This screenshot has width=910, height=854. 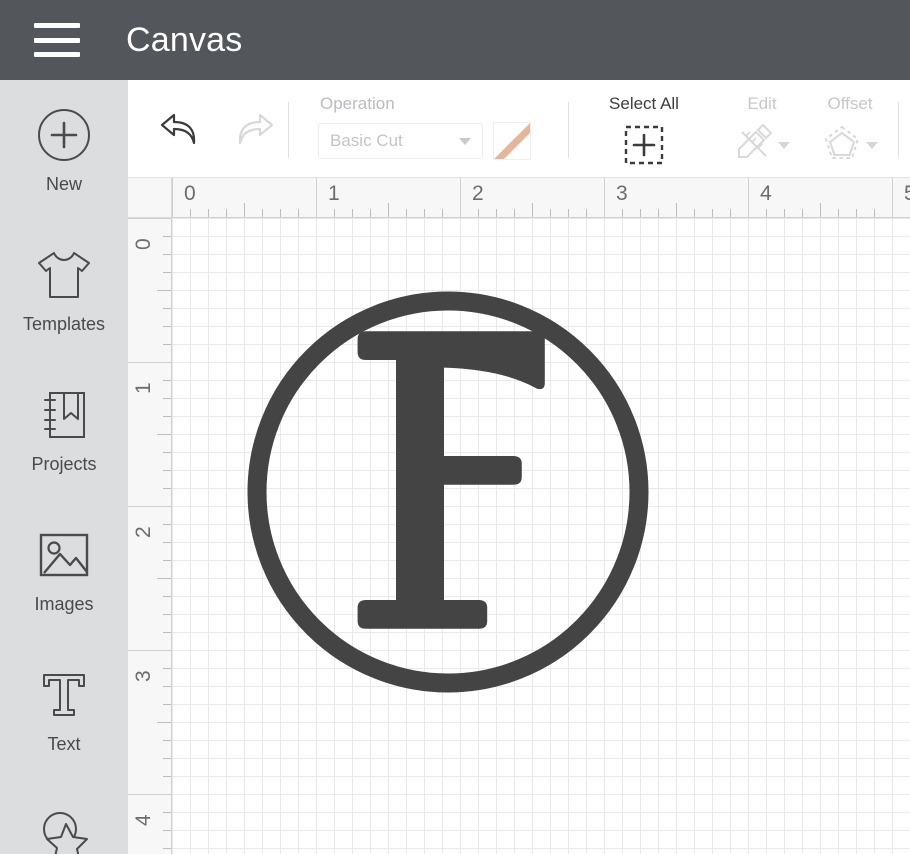 I want to click on vertical-ruler: 0 1 2 3 4, so click(x=150, y=536).